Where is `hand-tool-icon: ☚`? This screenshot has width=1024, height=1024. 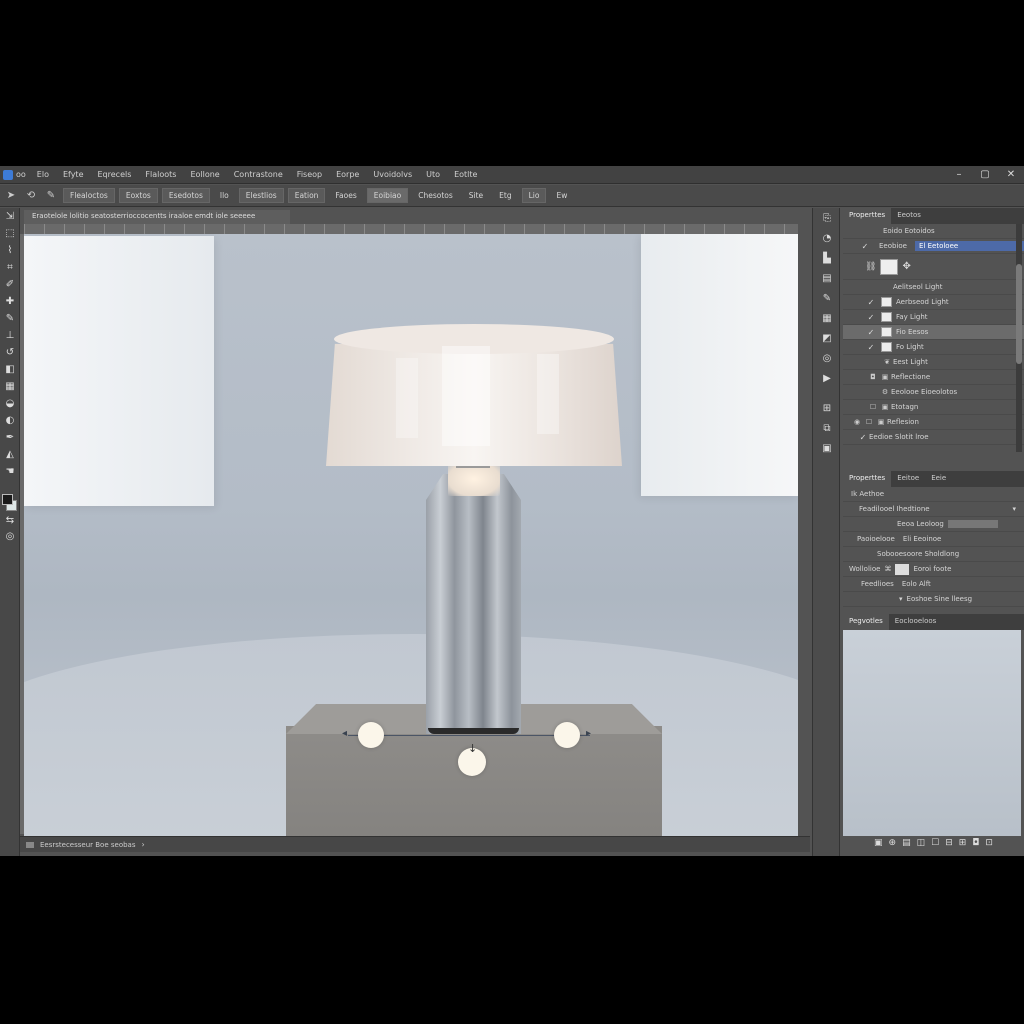 hand-tool-icon: ☚ is located at coordinates (10, 471).